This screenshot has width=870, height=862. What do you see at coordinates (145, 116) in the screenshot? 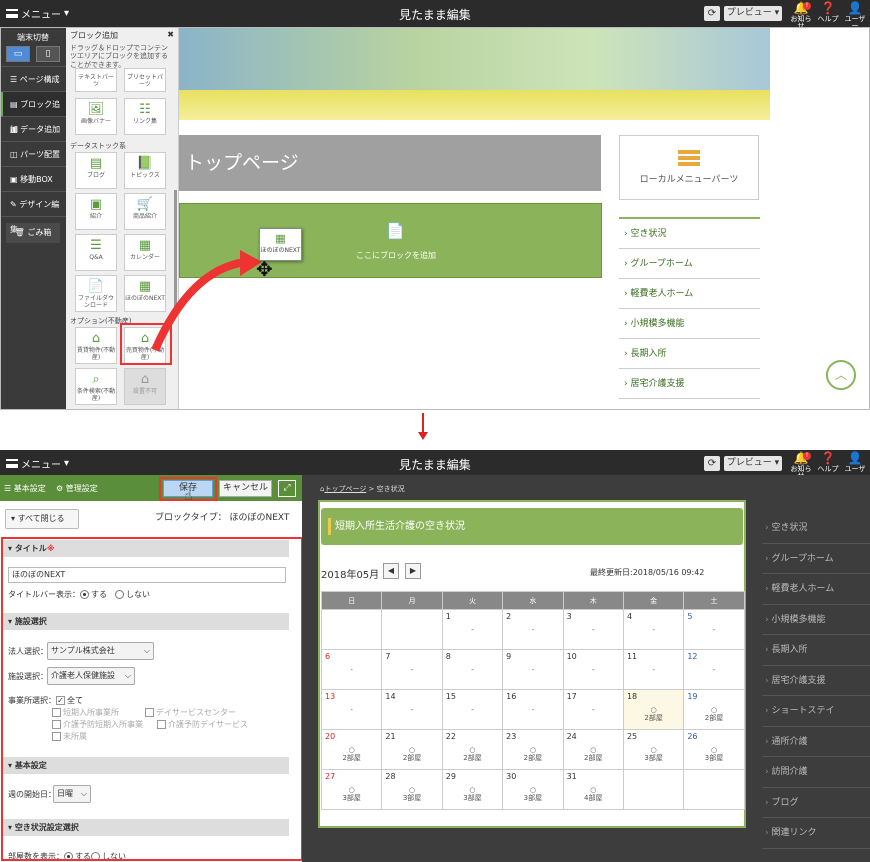
I see `tile-links: ☷ リンク集` at bounding box center [145, 116].